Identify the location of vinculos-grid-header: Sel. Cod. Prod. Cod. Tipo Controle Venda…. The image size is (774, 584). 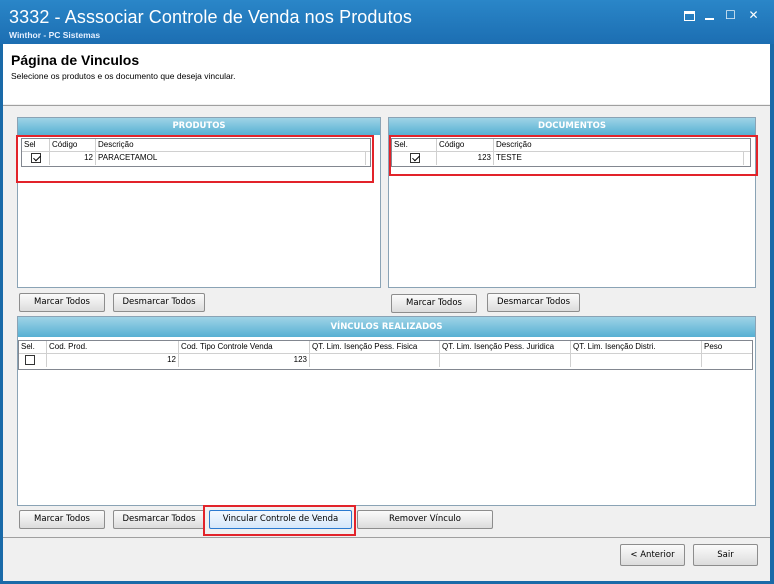
(385, 347).